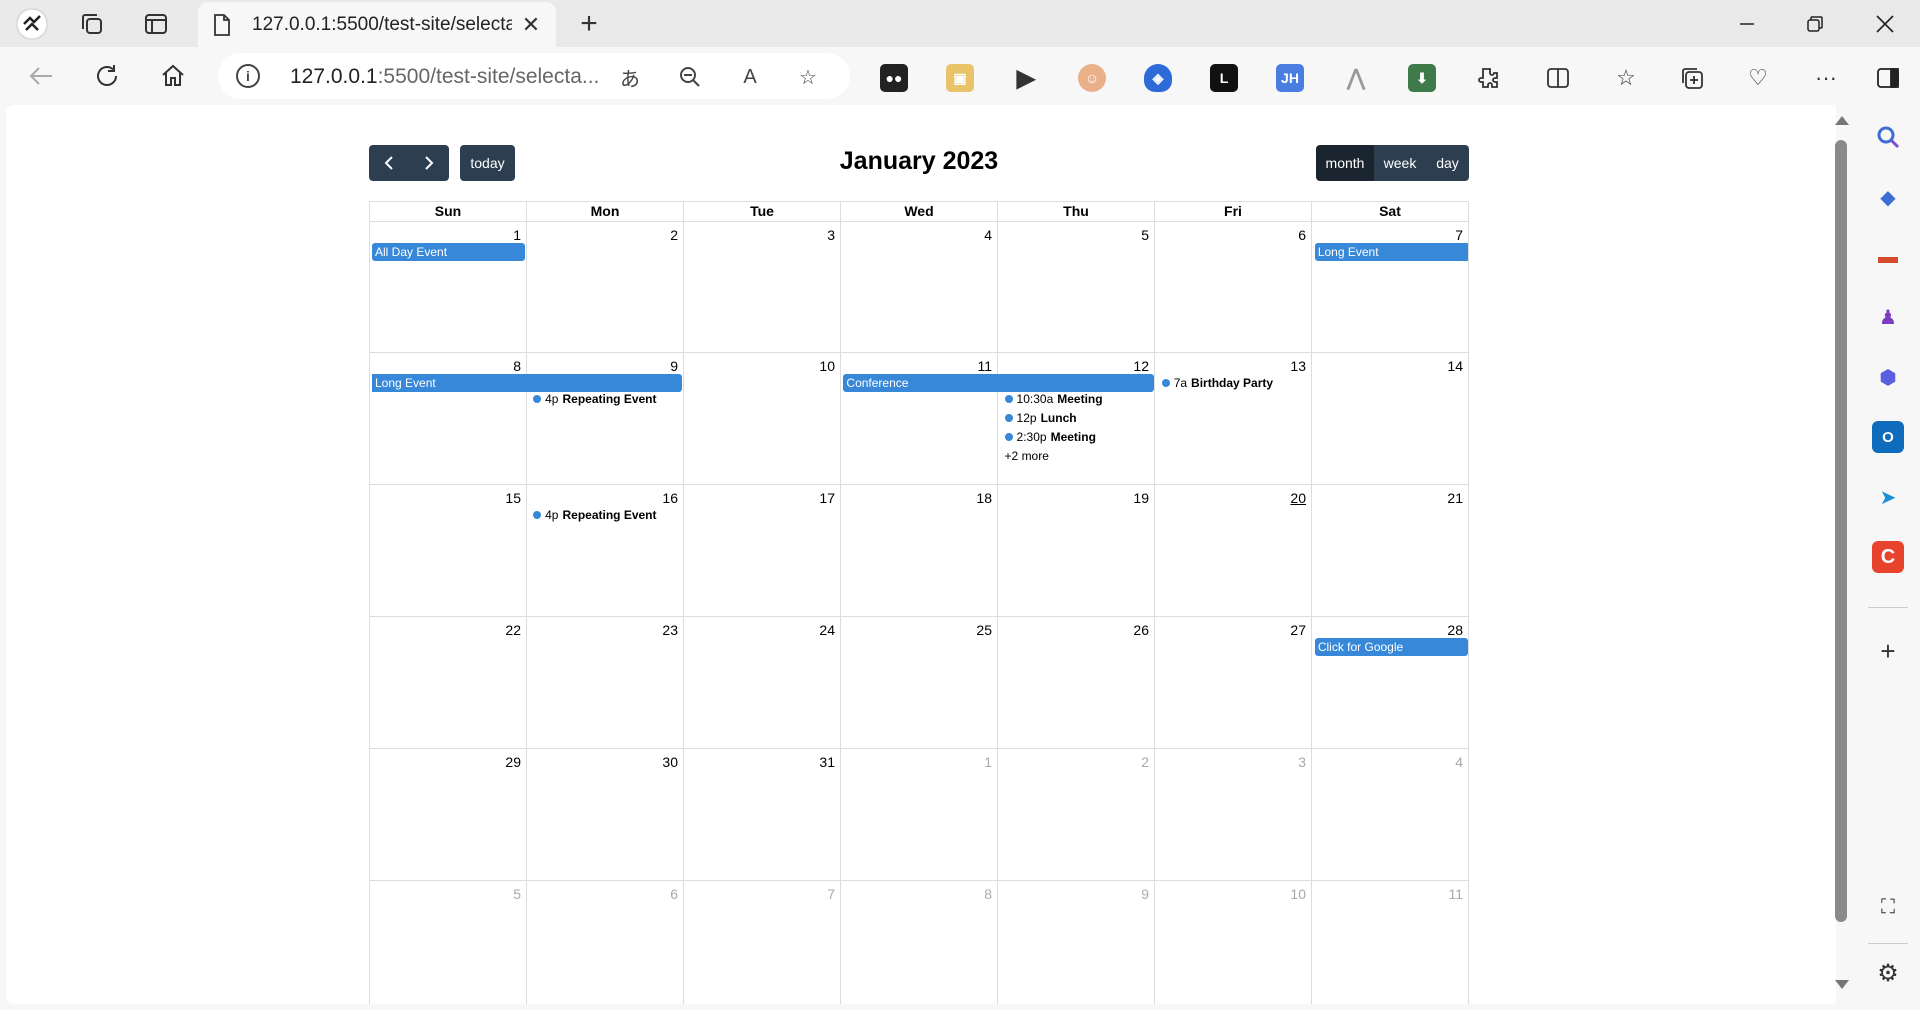 This screenshot has width=1920, height=1010. What do you see at coordinates (1888, 197) in the screenshot?
I see `shopping-tag-icon: ◆` at bounding box center [1888, 197].